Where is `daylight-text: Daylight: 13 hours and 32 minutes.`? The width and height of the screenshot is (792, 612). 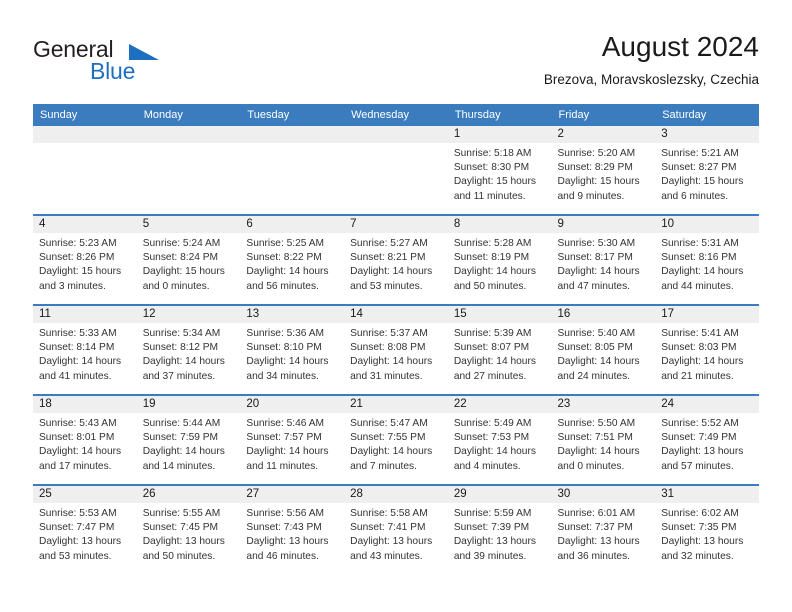 daylight-text: Daylight: 13 hours and 32 minutes. is located at coordinates (702, 549).